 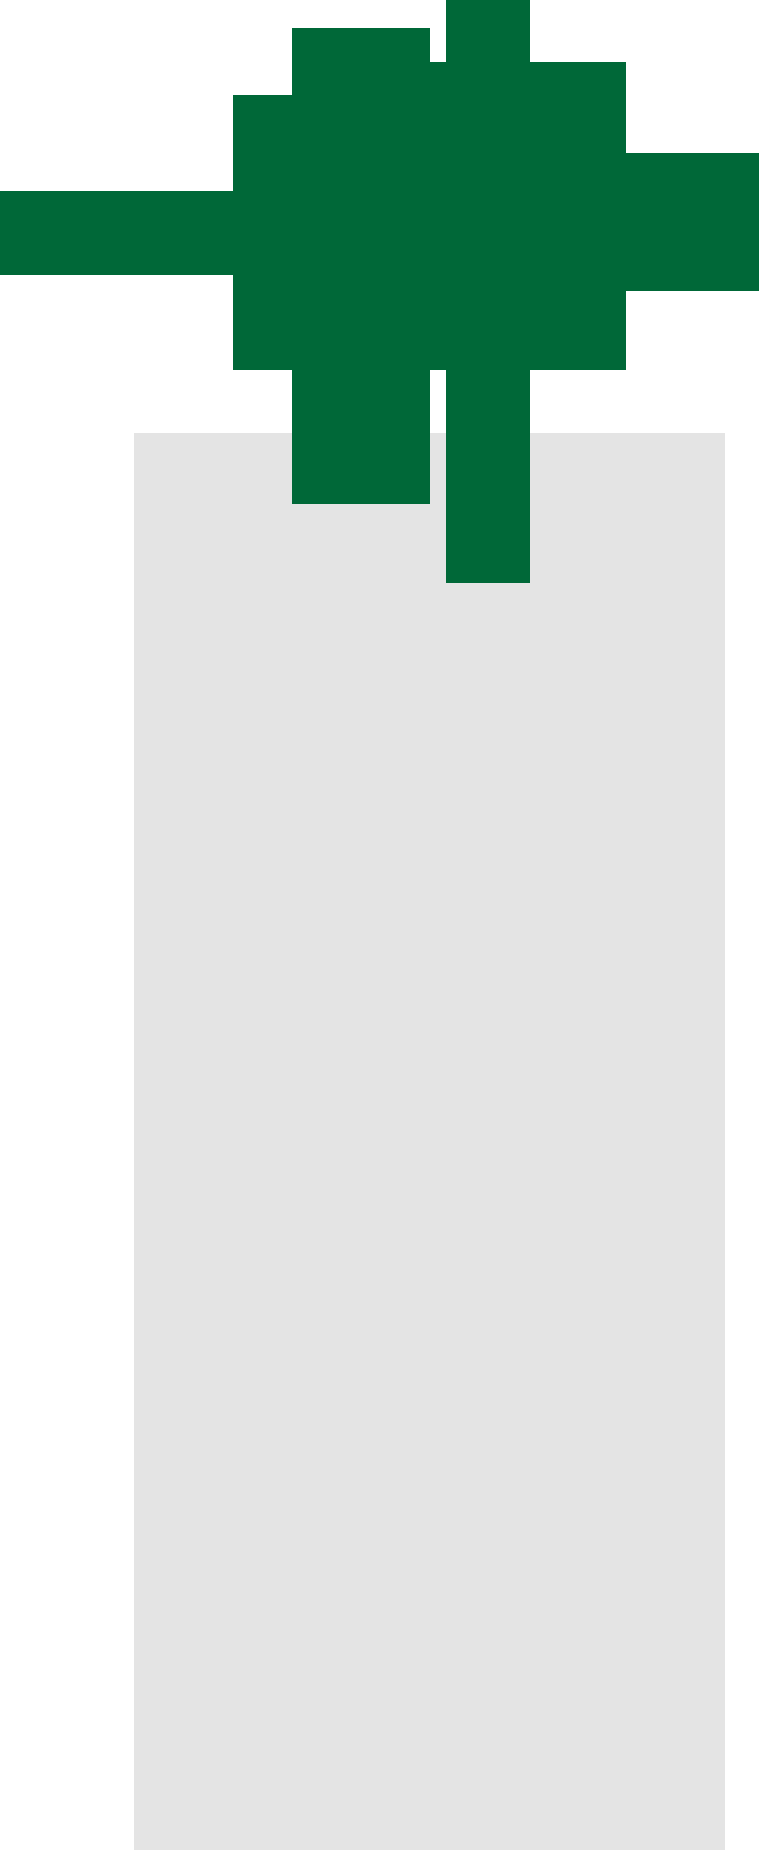 What do you see at coordinates (361, 62) in the screenshot?
I see `emblem-top-left-block` at bounding box center [361, 62].